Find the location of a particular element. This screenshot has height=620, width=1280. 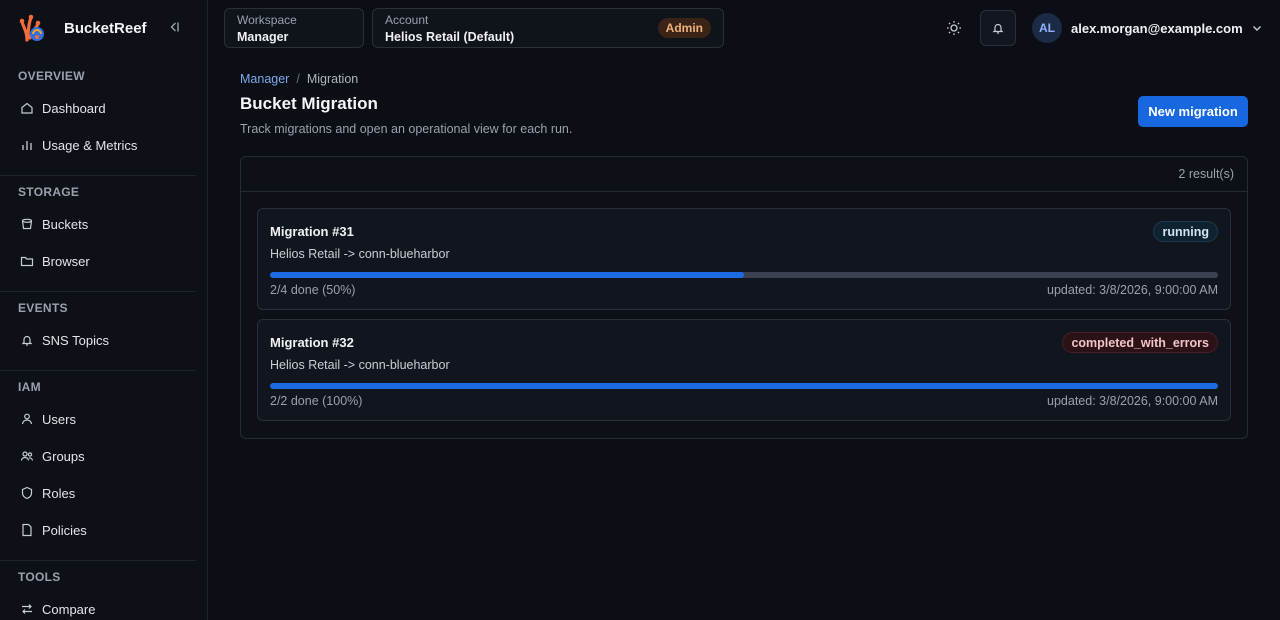

sidebar-item-roles: Roles is located at coordinates (104, 493).